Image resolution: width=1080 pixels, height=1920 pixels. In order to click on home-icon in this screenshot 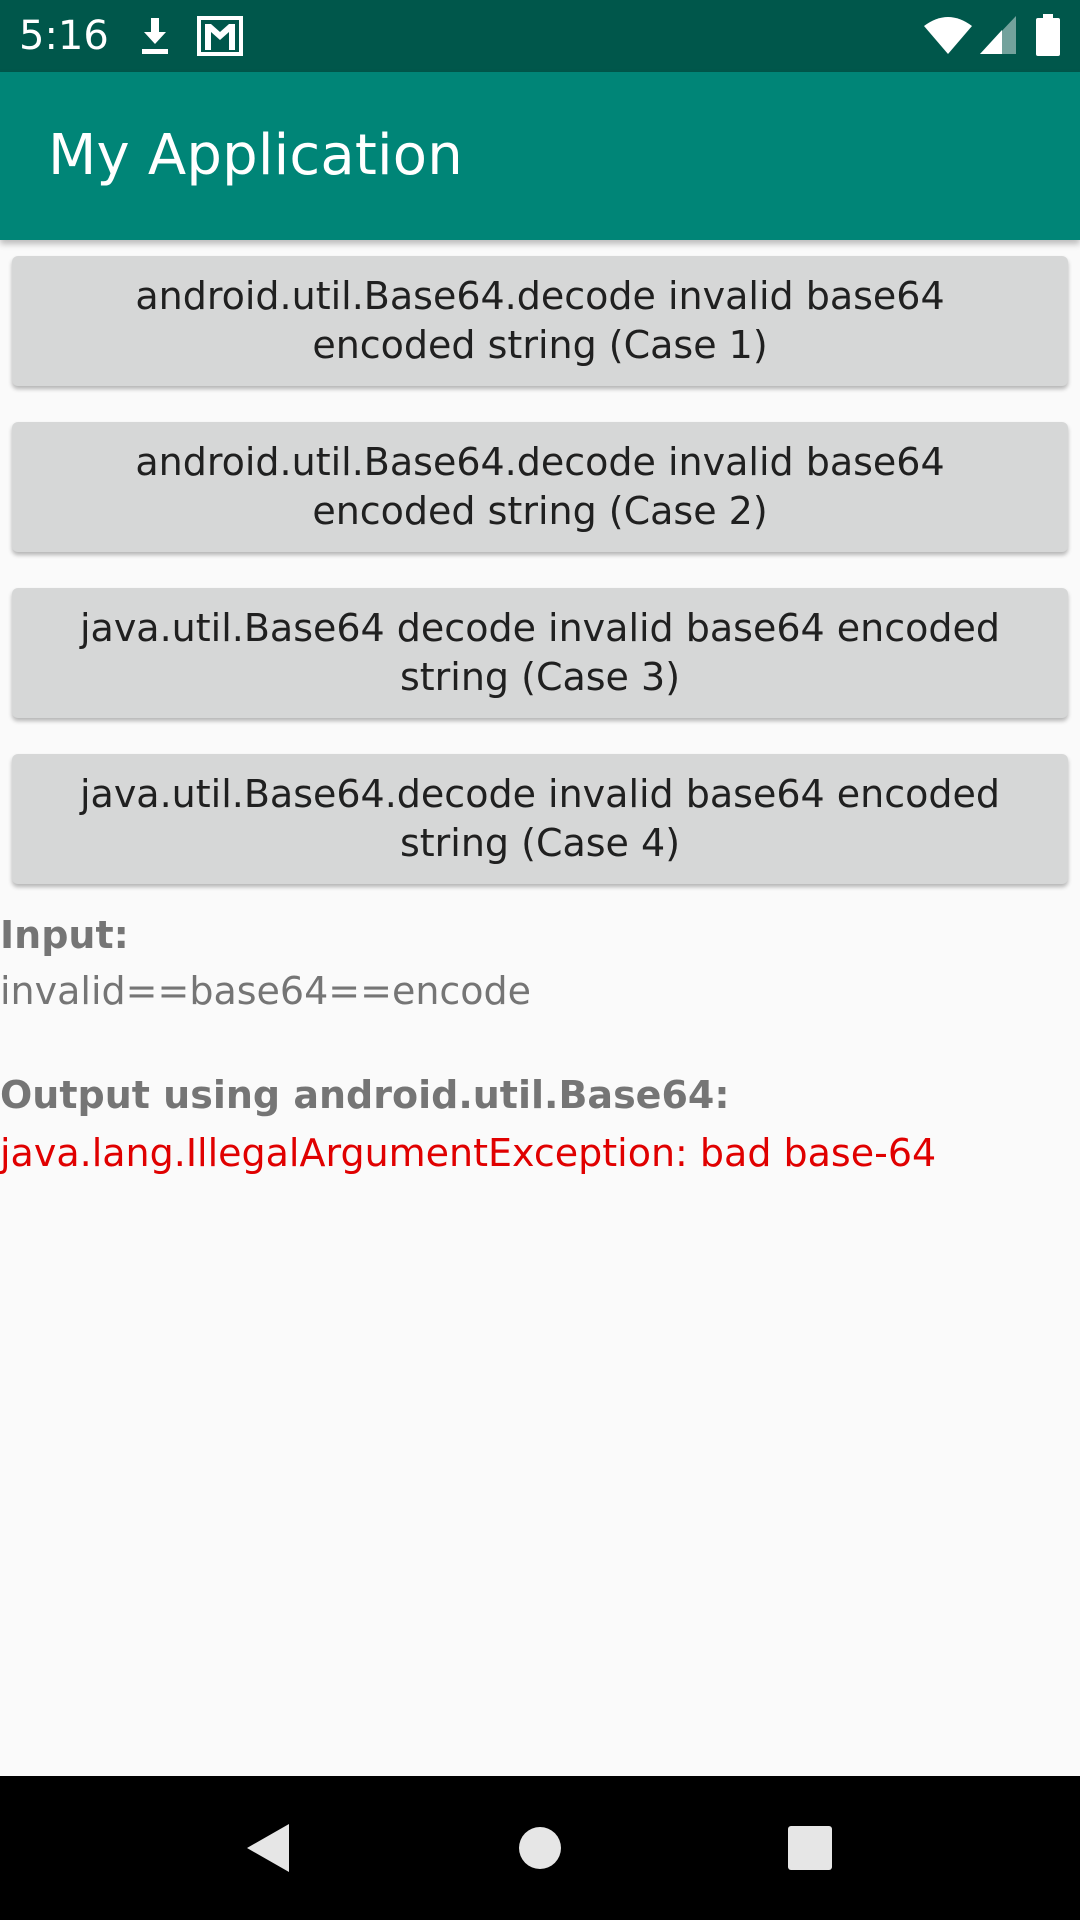, I will do `click(540, 1848)`.